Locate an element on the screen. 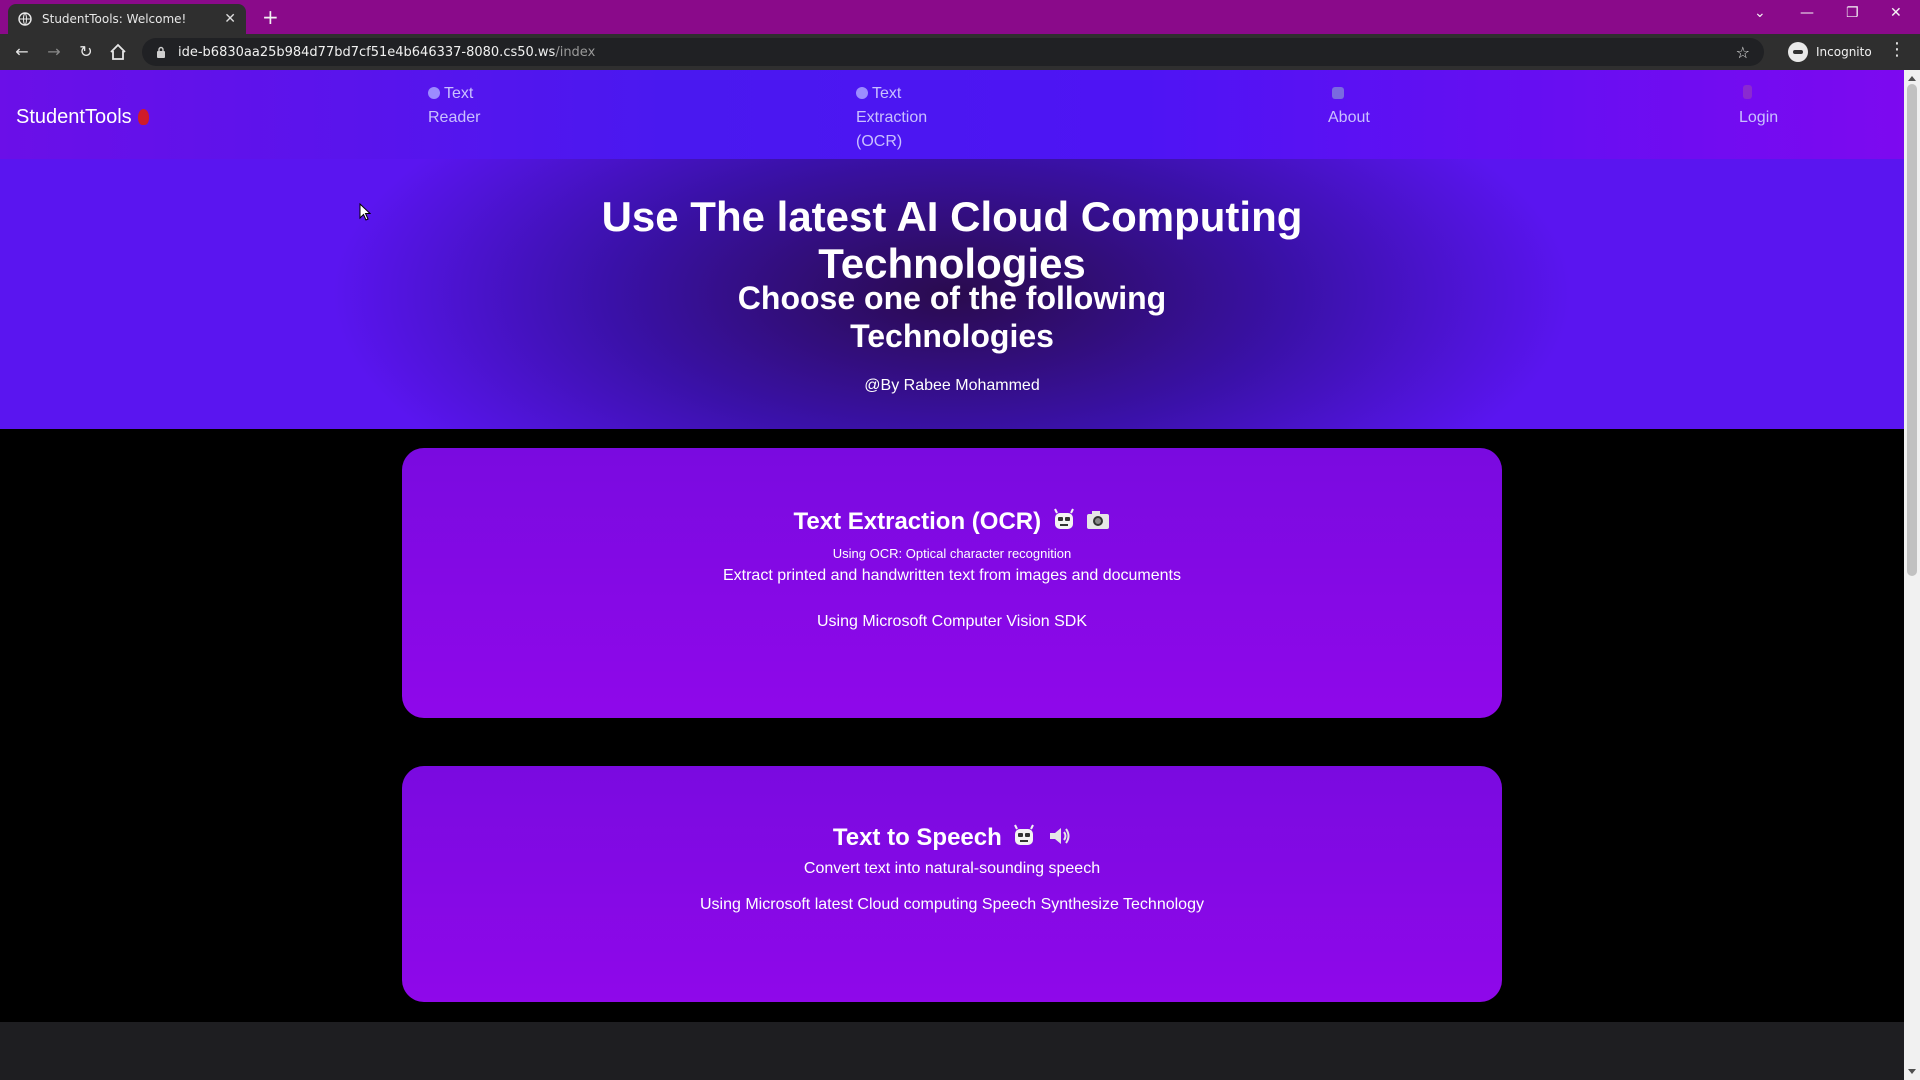 The width and height of the screenshot is (1920, 1080). close-window-button: ✕ is located at coordinates (1896, 13).